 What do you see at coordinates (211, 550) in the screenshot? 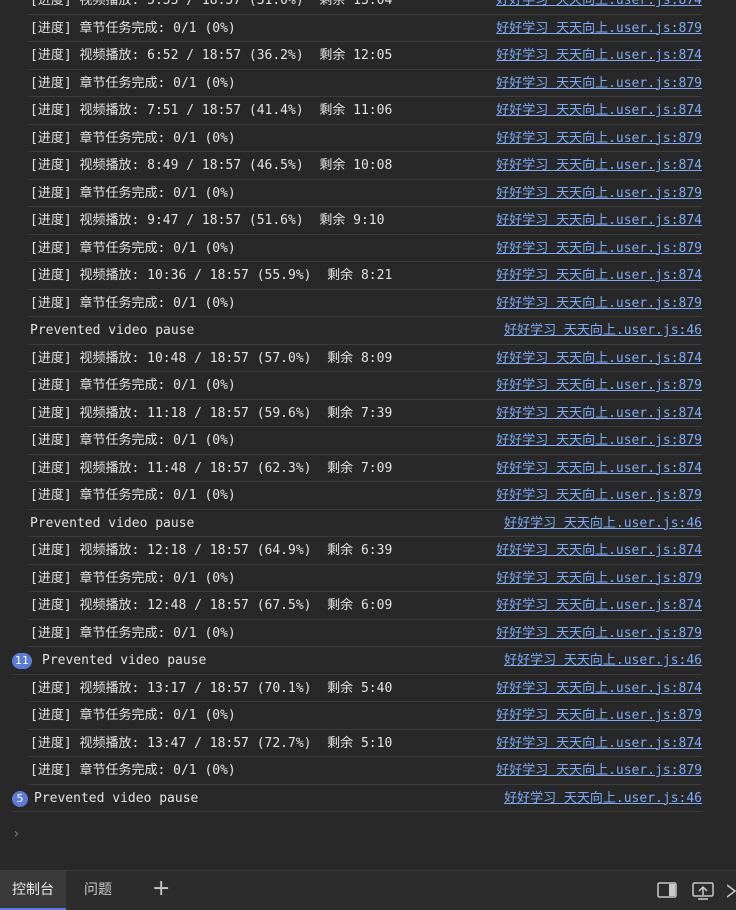
I see `console-message: [进度] 视频播放: 12:18 / 18:57 (64.9%) 剩余 6:39` at bounding box center [211, 550].